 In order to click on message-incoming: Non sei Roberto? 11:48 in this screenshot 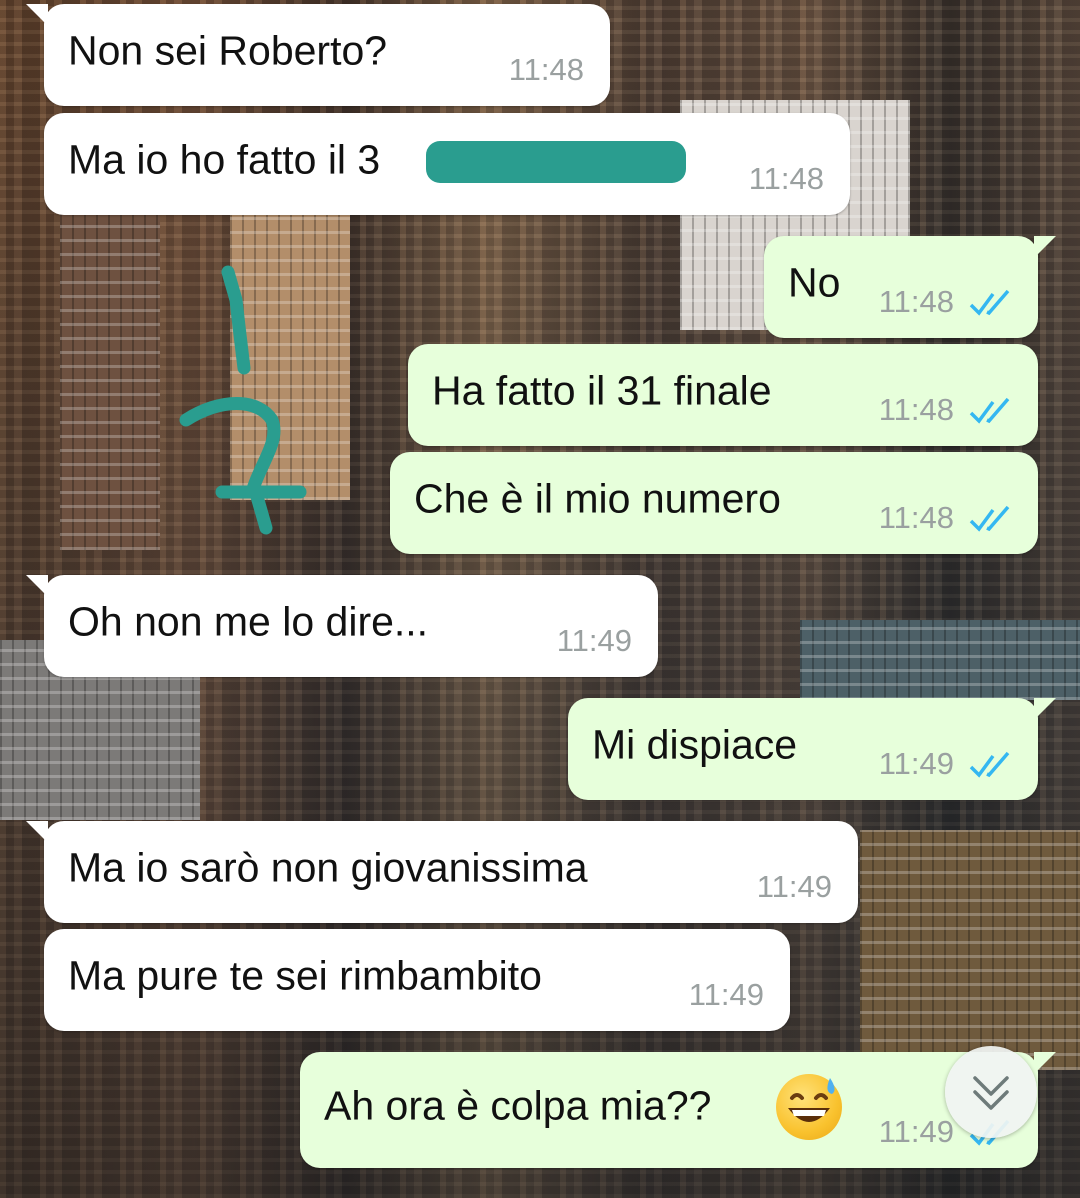, I will do `click(318, 55)`.